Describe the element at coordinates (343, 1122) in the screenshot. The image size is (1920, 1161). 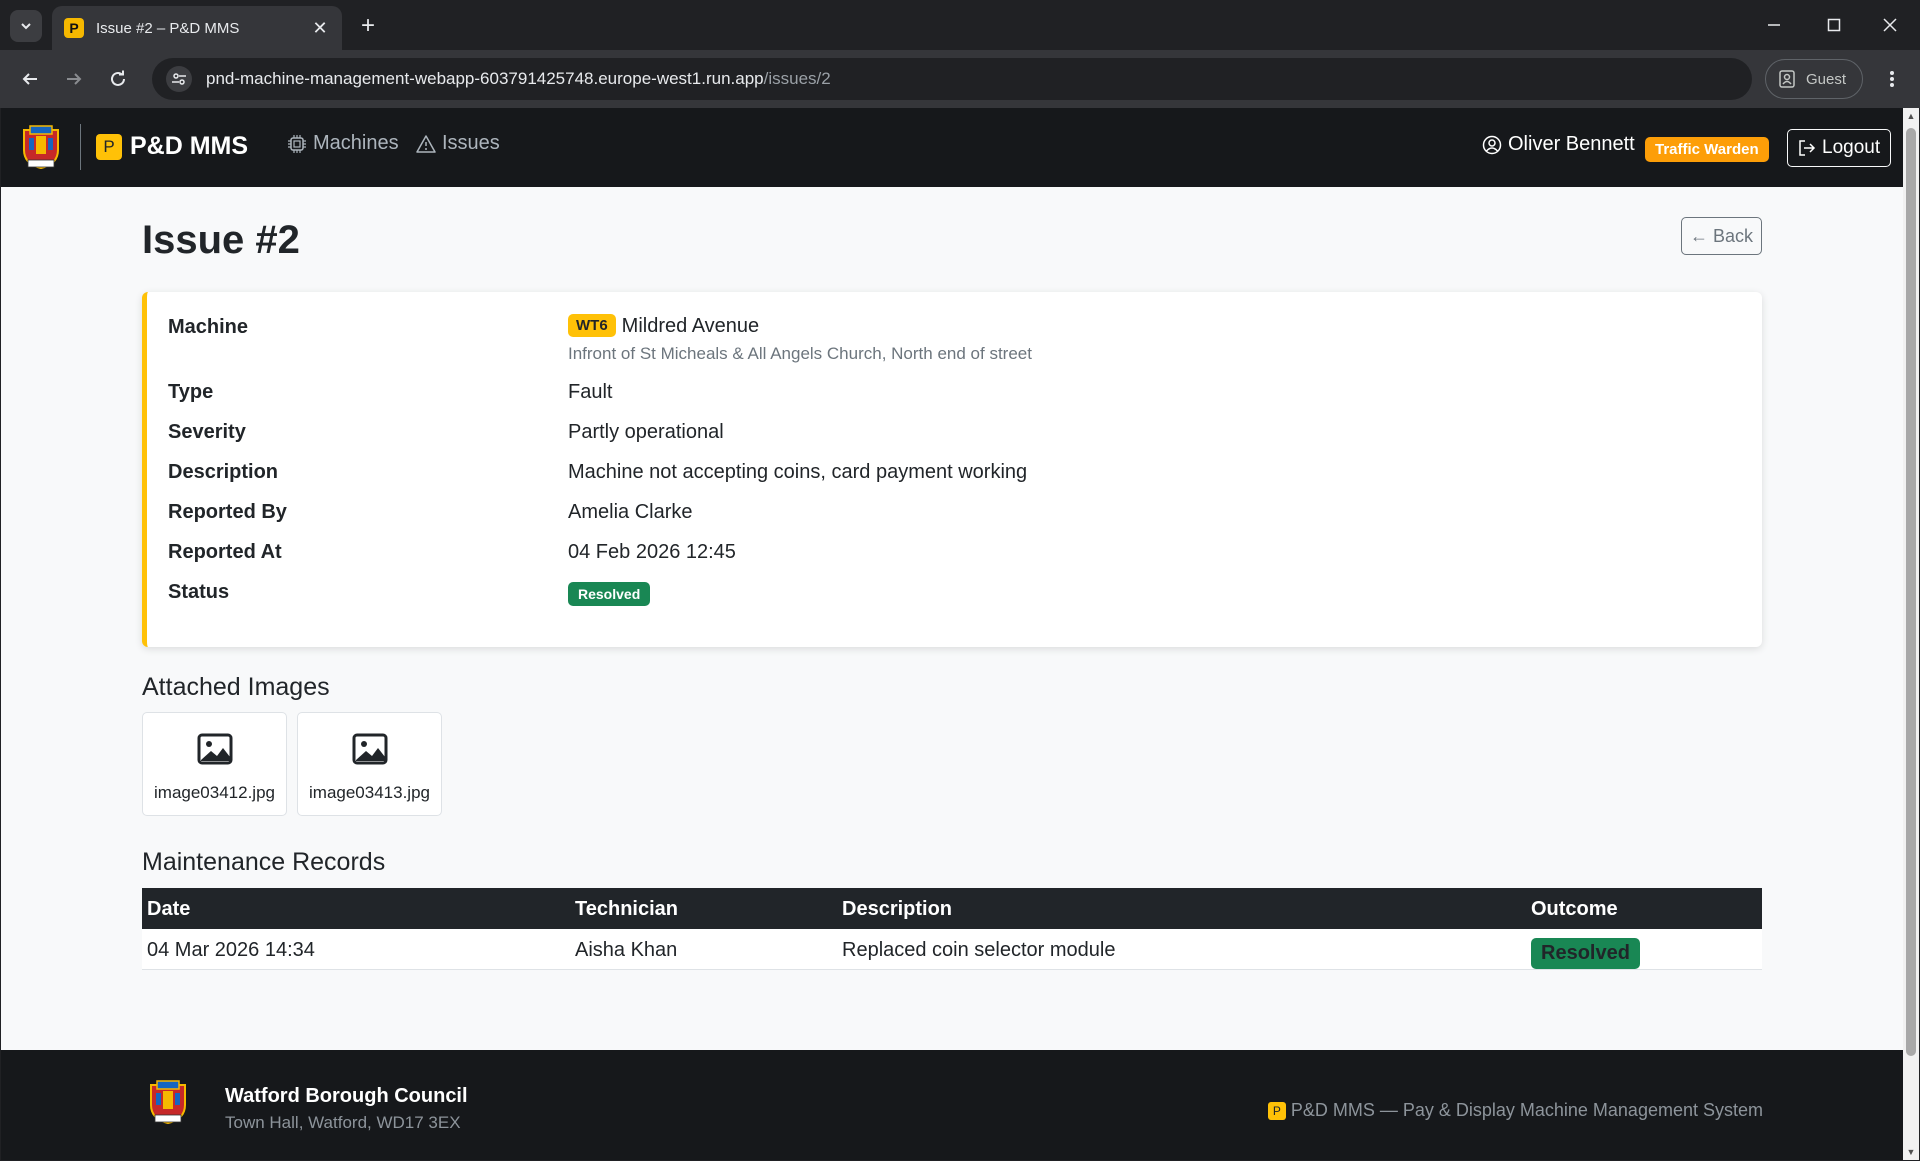
I see `footer-address: Town Hall, Watford, WD17 3EX` at that location.